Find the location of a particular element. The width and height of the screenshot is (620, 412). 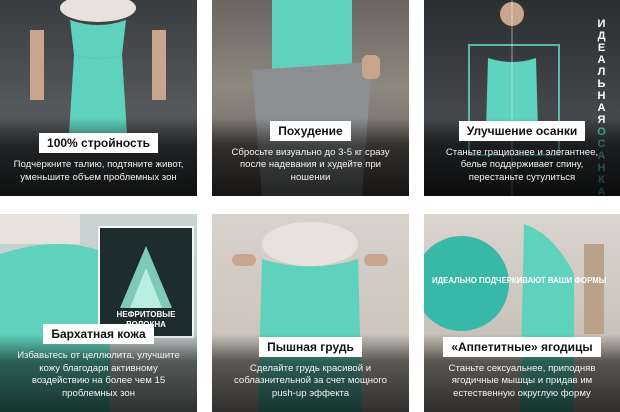

jade-fibers-inset: НЕФРИТОВЫЕ ВОЛОКНА is located at coordinates (146, 282).